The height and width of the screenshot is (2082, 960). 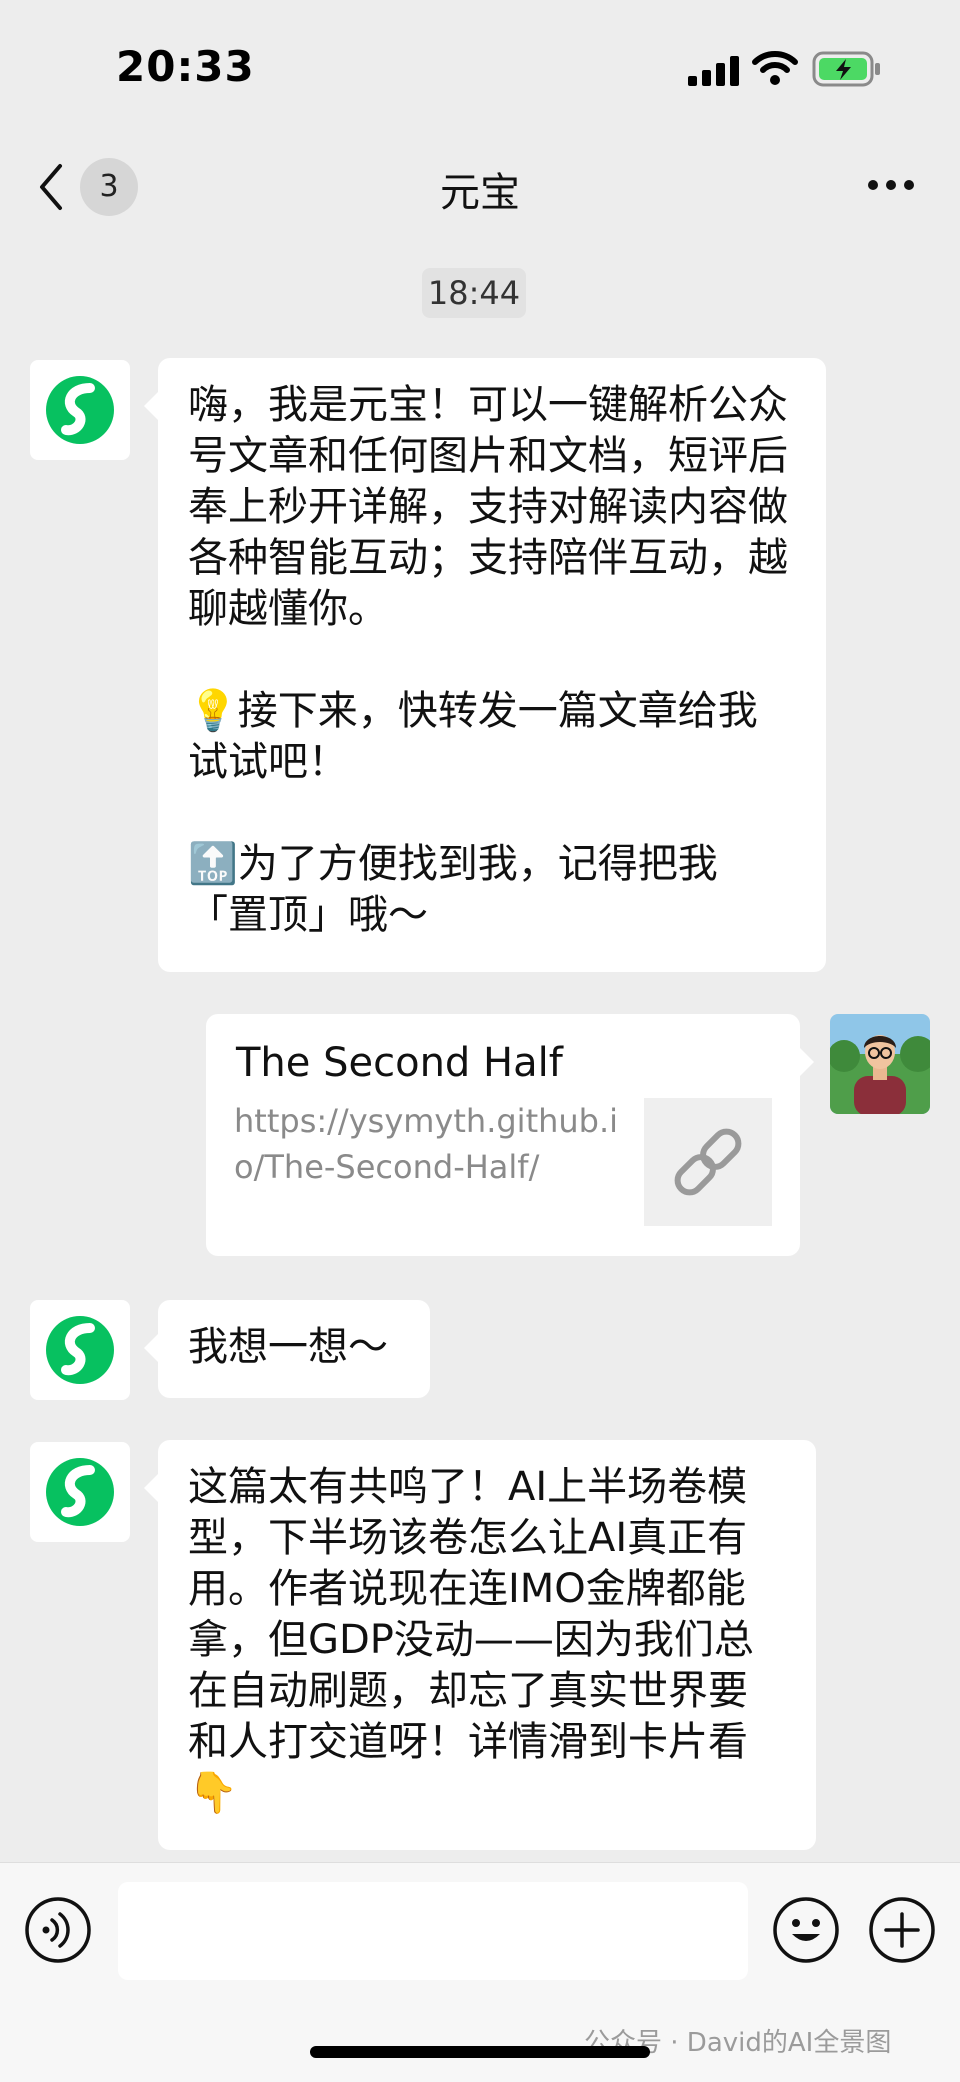 I want to click on link-icon, so click(x=708, y=1162).